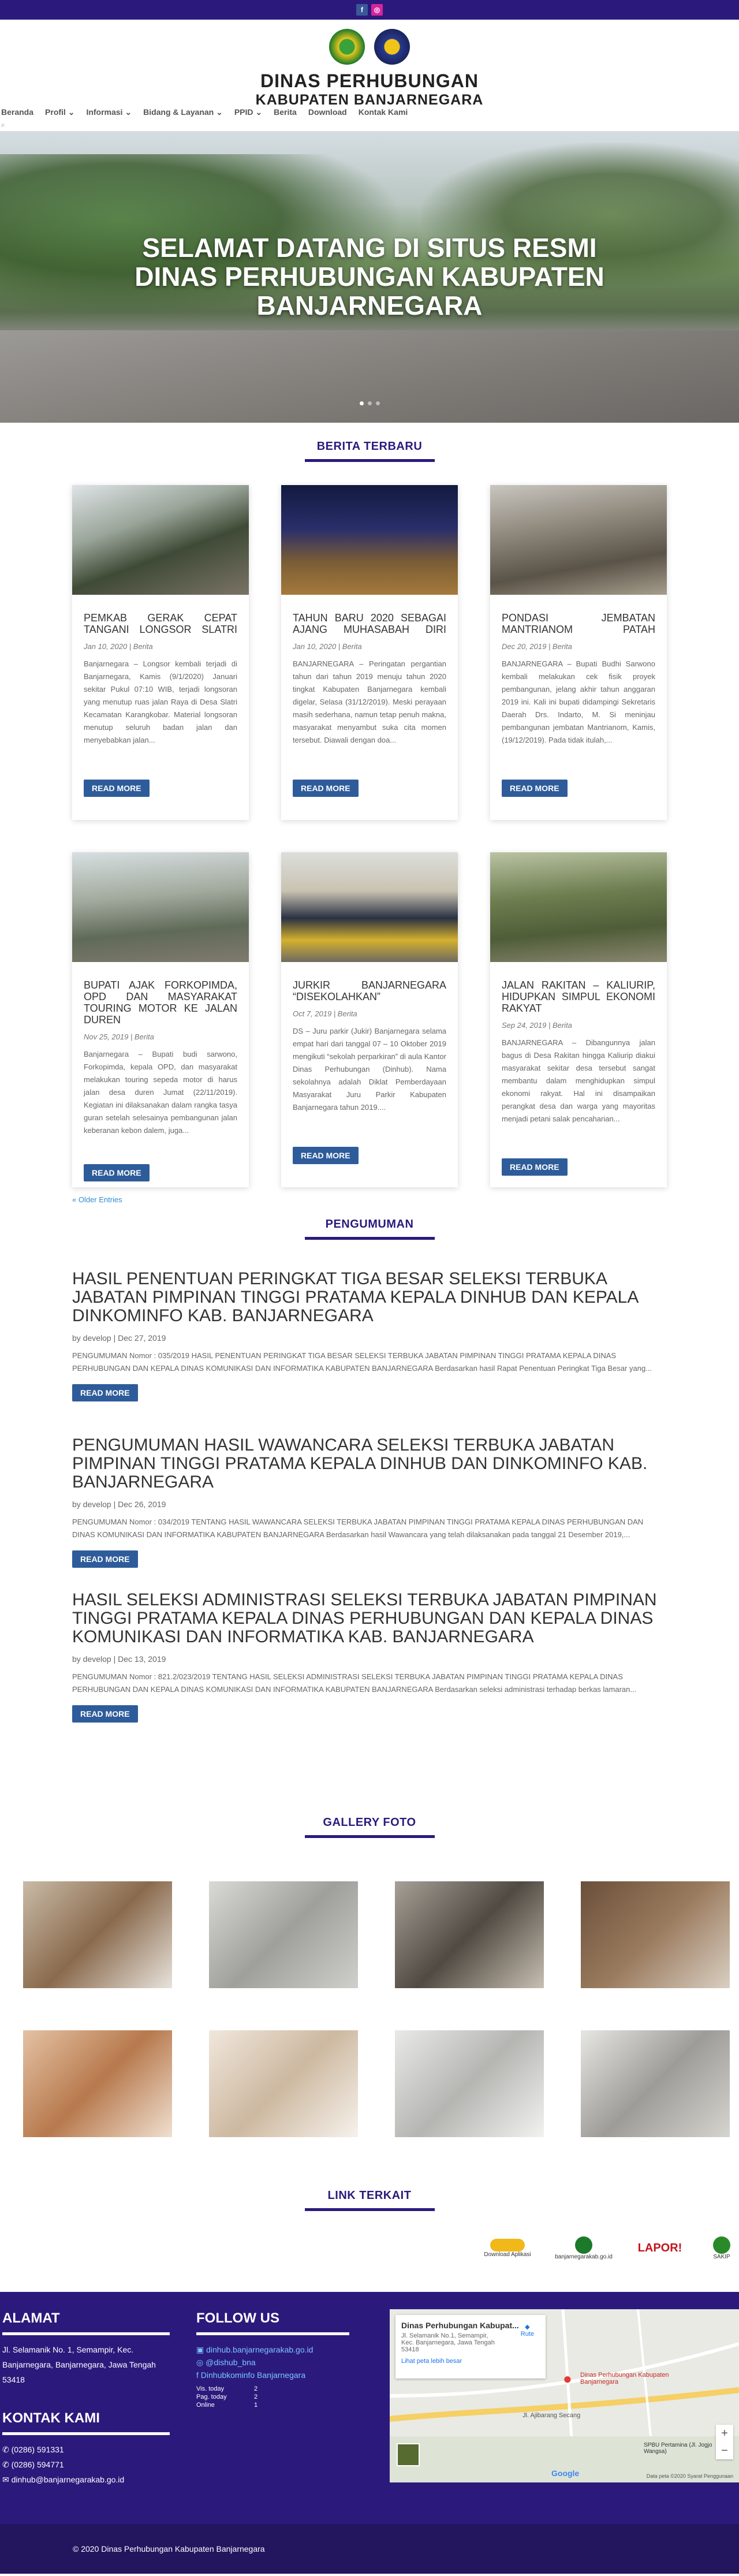 The height and width of the screenshot is (2576, 739). I want to click on banjarnegara-emblem-logo, so click(347, 47).